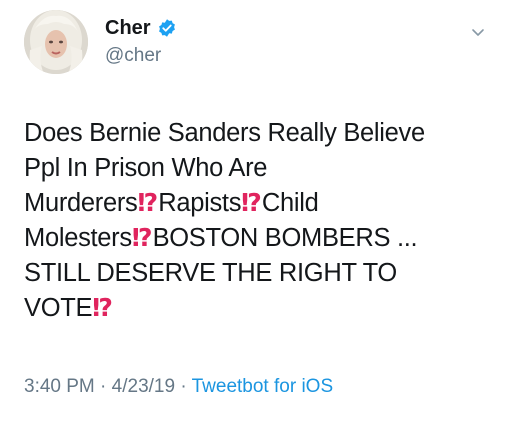  Describe the element at coordinates (167, 28) in the screenshot. I see `verified-badge-icon` at that location.